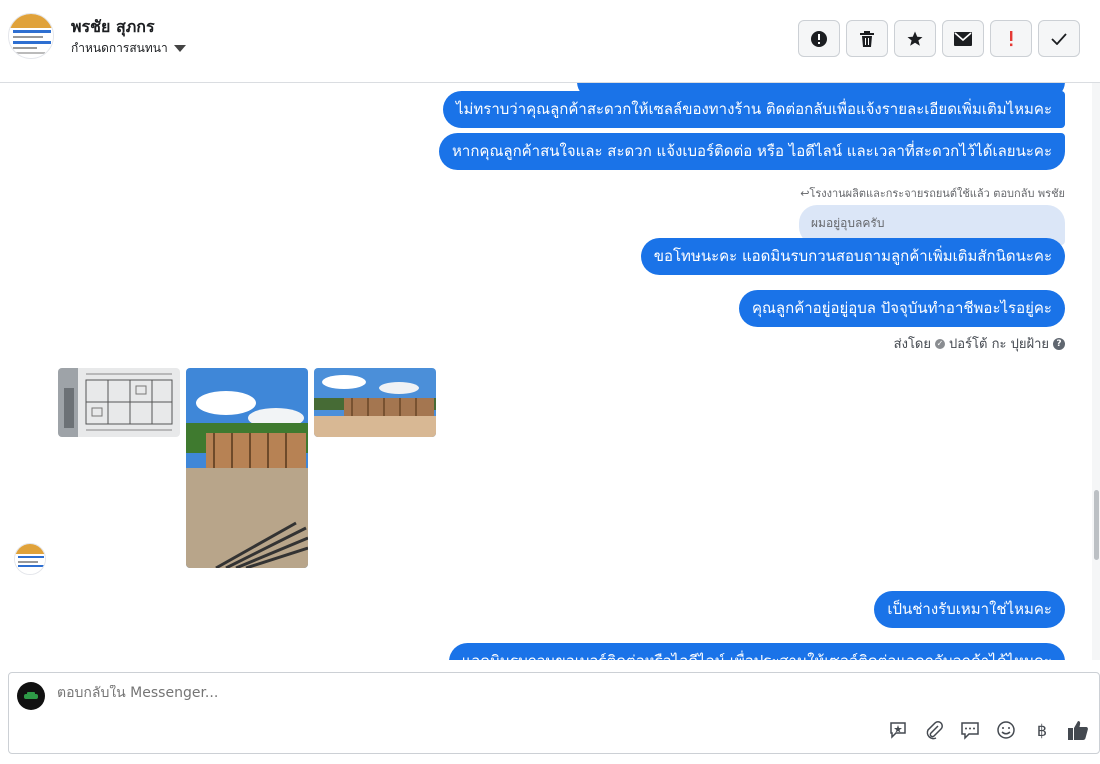 The image size is (1100, 764). I want to click on thumbs-up-icon, so click(1078, 730).